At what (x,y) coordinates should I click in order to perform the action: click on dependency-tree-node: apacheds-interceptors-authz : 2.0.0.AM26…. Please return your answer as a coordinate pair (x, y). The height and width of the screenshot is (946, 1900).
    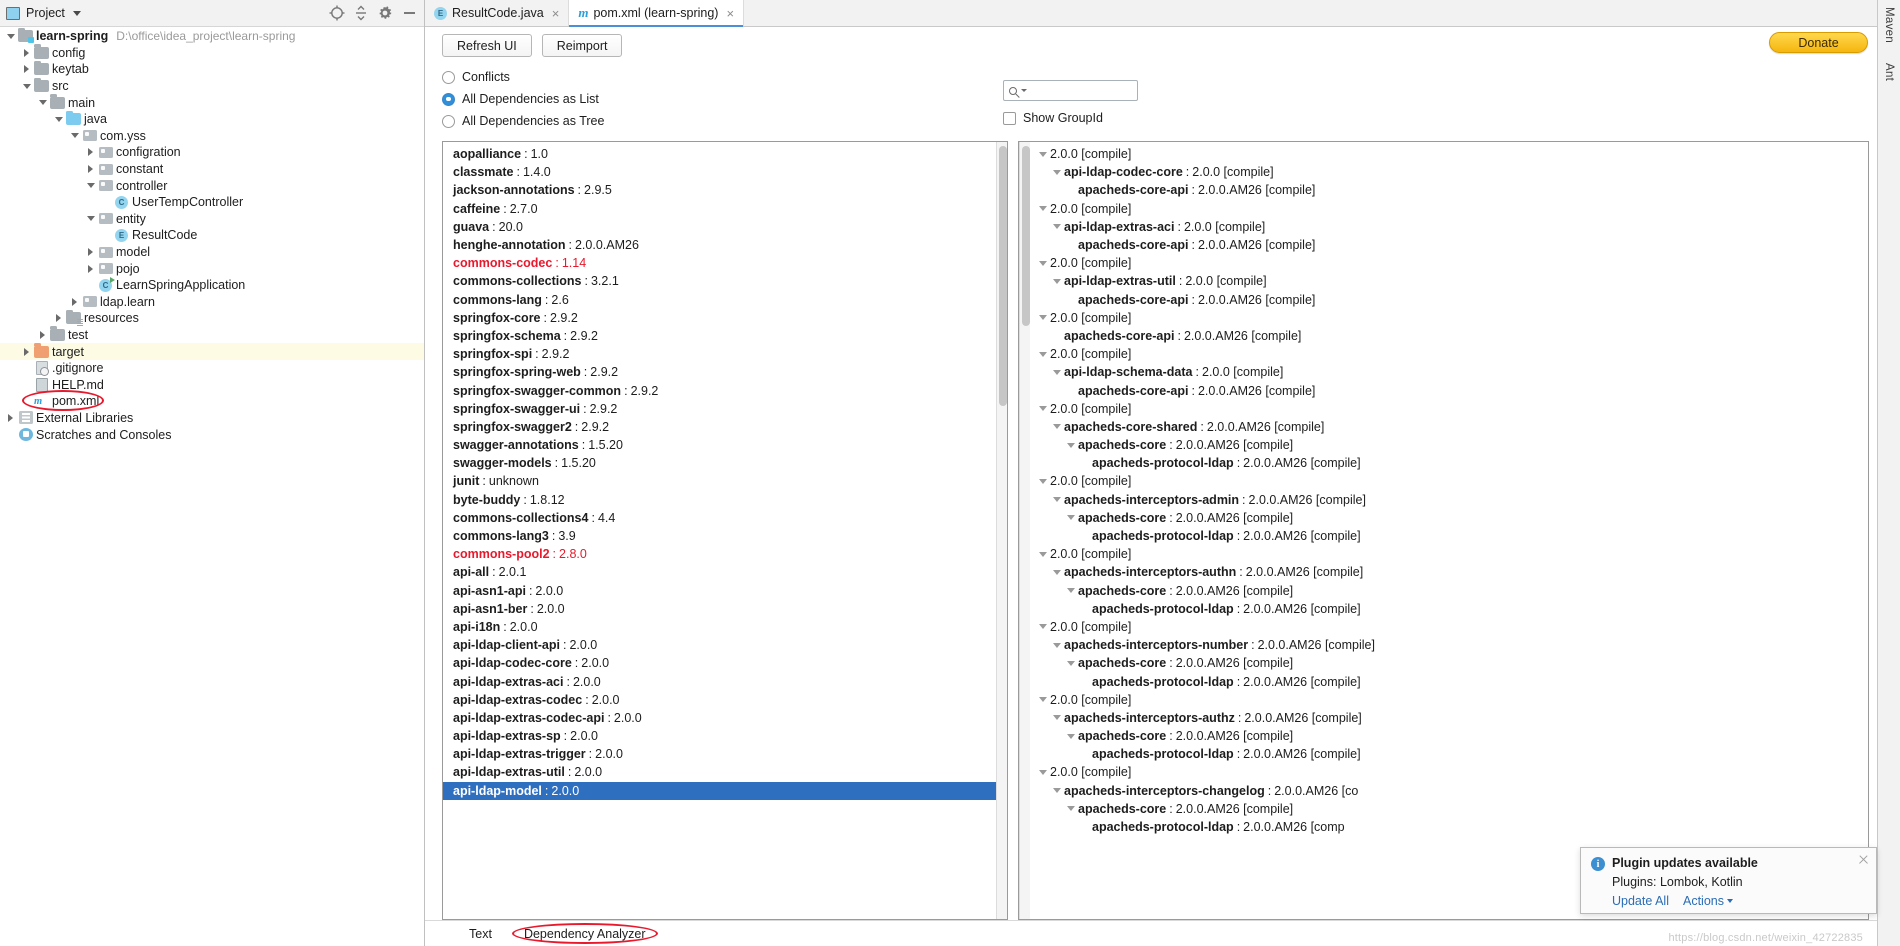
    Looking at the image, I should click on (1451, 718).